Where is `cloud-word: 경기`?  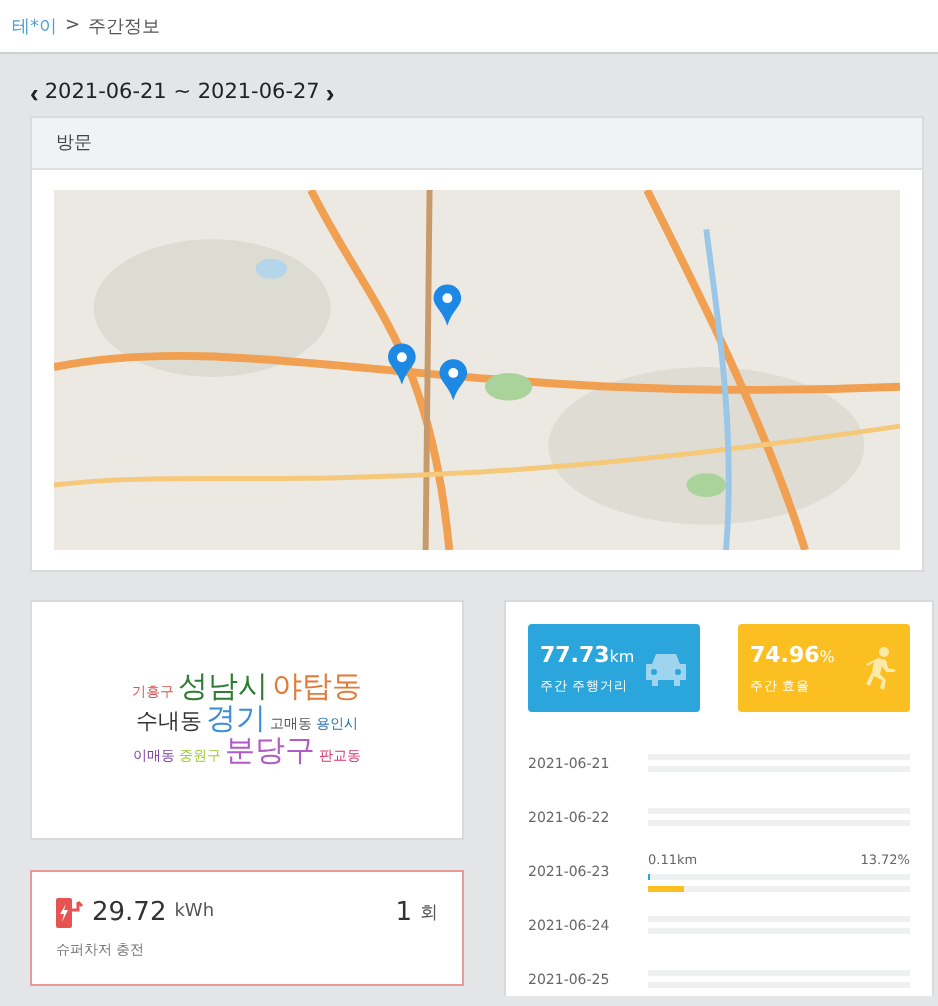 cloud-word: 경기 is located at coordinates (236, 720).